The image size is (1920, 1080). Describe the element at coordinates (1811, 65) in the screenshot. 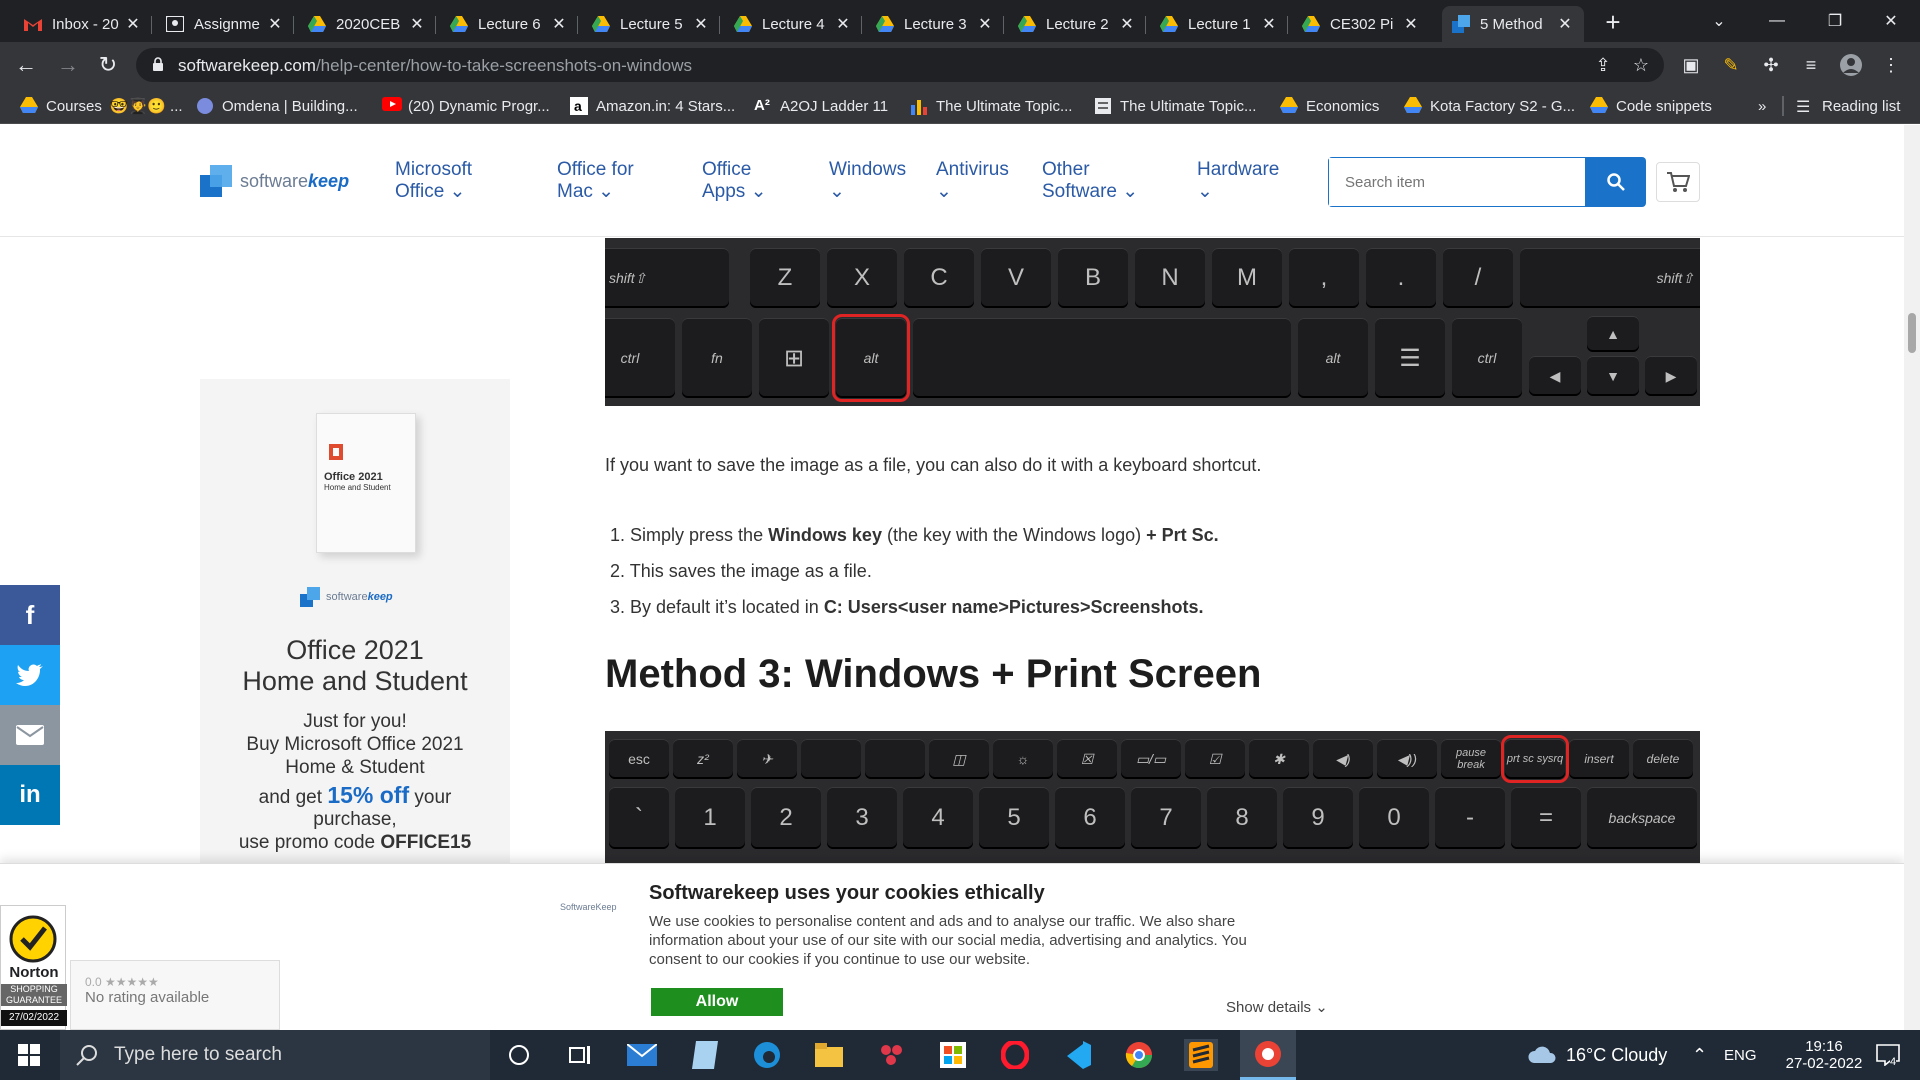

I see `media-control-icon: ≡` at that location.